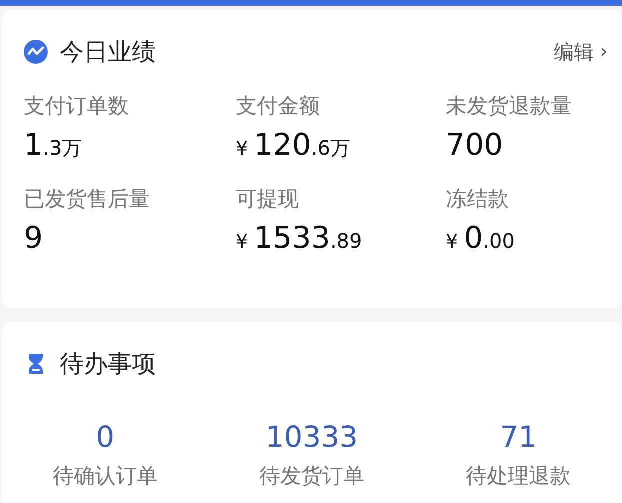 Image resolution: width=622 pixels, height=503 pixels. What do you see at coordinates (509, 106) in the screenshot?
I see `metric-label: 未发货退款量` at bounding box center [509, 106].